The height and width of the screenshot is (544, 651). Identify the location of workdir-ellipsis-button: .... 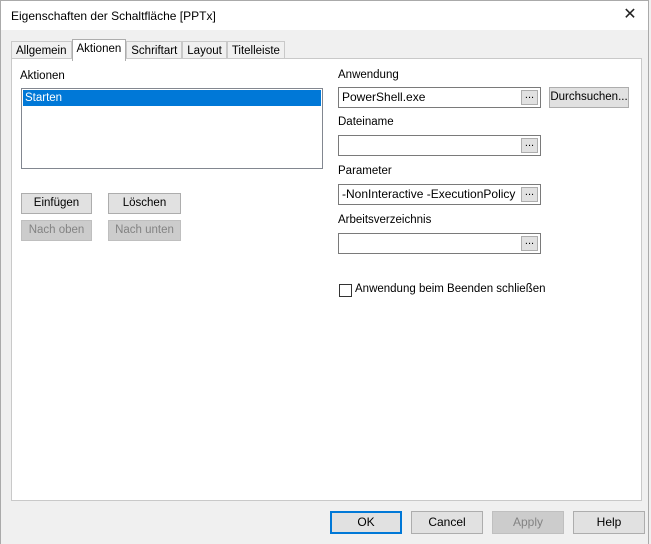
(529, 243).